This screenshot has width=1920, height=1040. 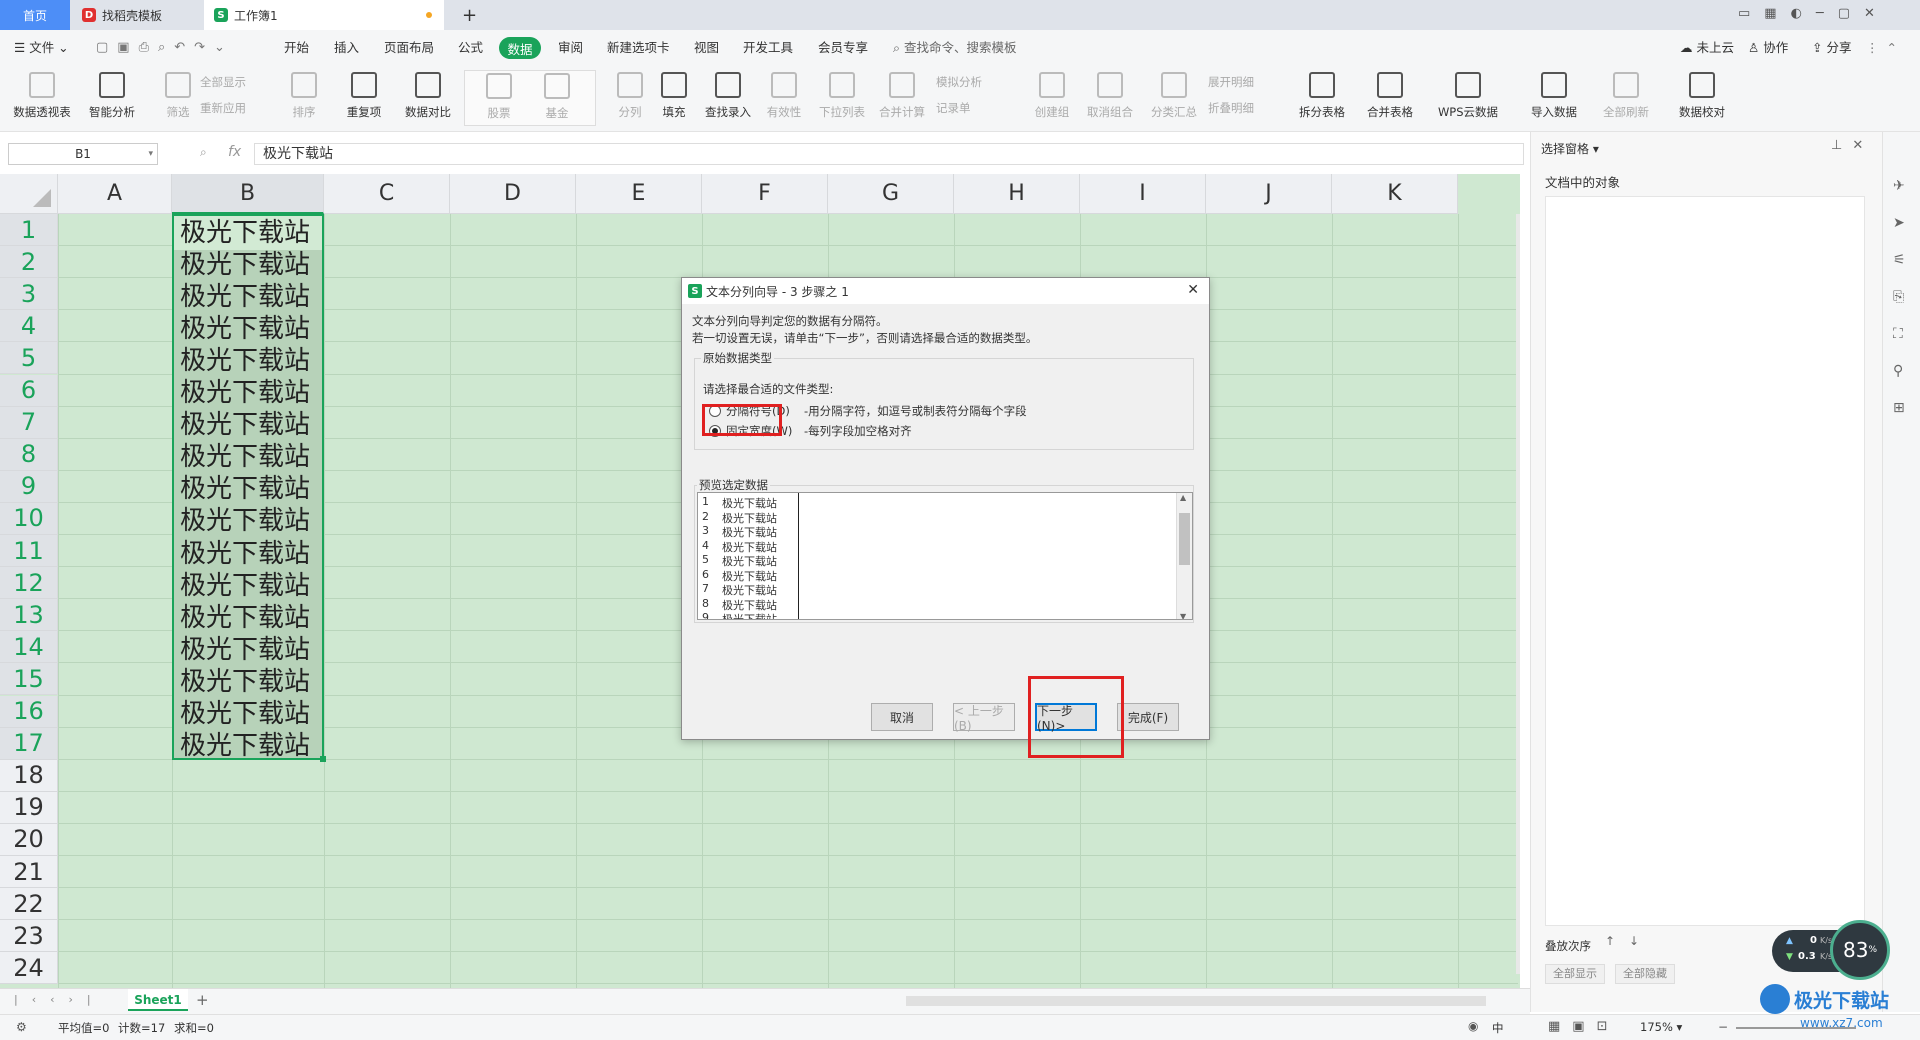 I want to click on data-check-button: 数据校对, so click(x=1702, y=99).